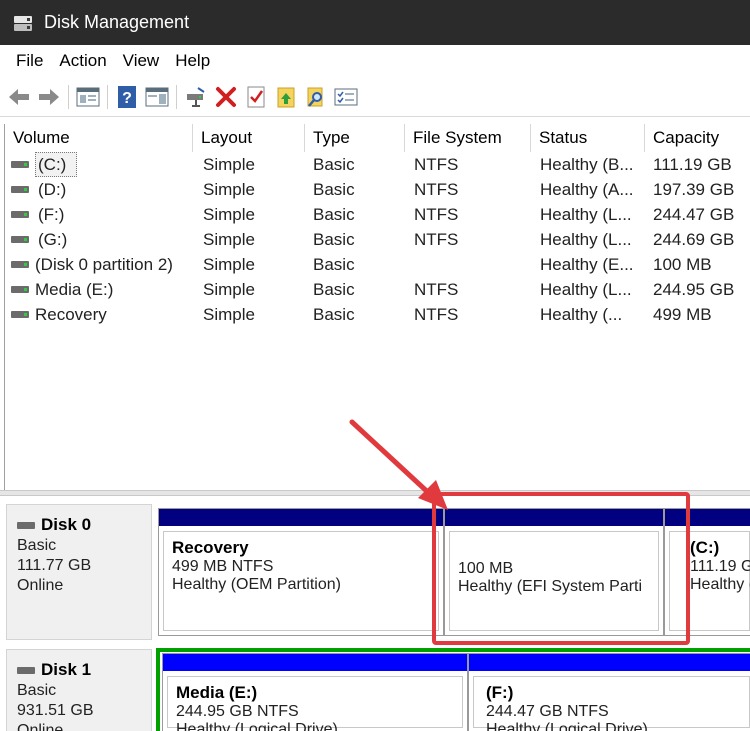 This screenshot has width=750, height=731. I want to click on column-header-type: Type, so click(355, 138).